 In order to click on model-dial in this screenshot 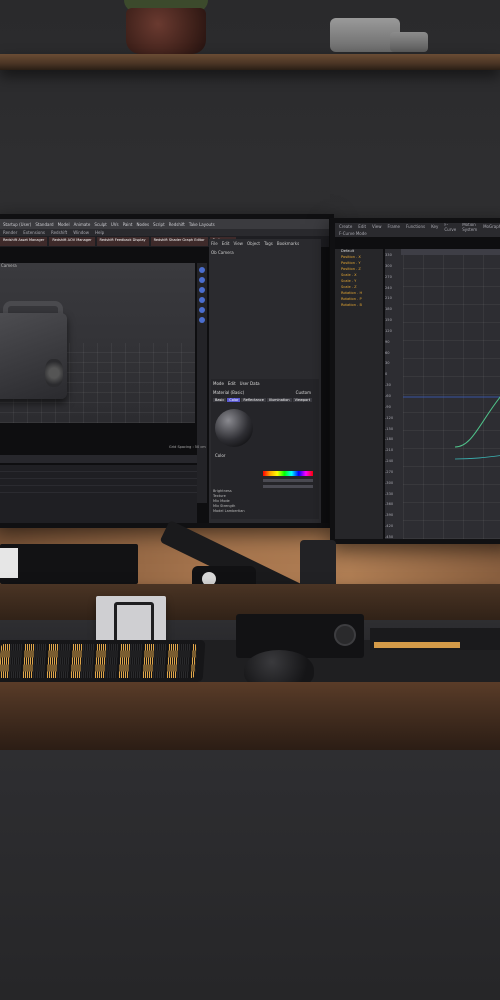, I will do `click(54, 373)`.